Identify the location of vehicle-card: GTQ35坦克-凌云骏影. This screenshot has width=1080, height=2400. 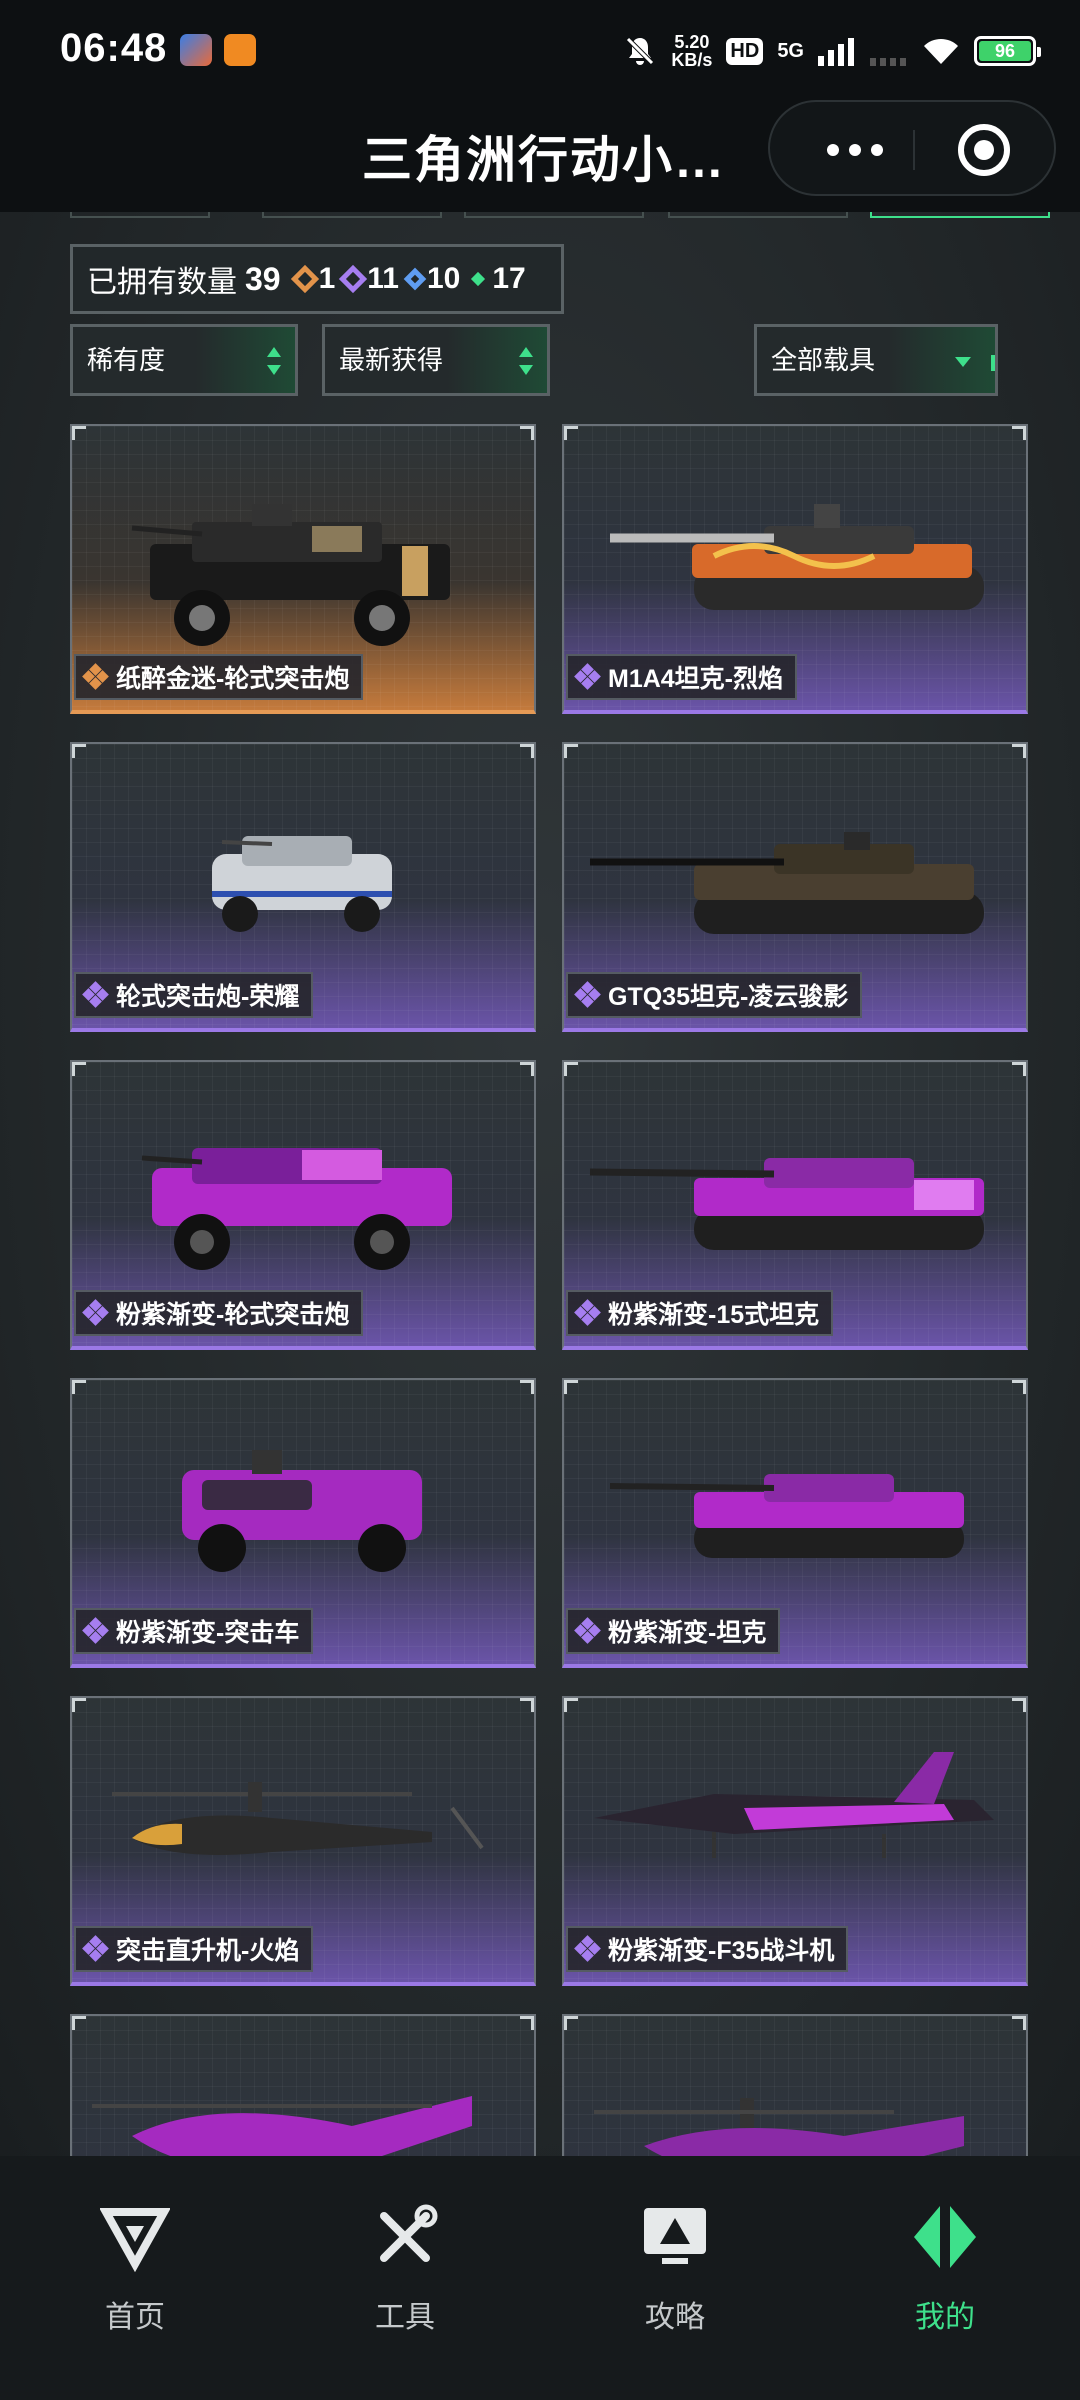
(795, 887).